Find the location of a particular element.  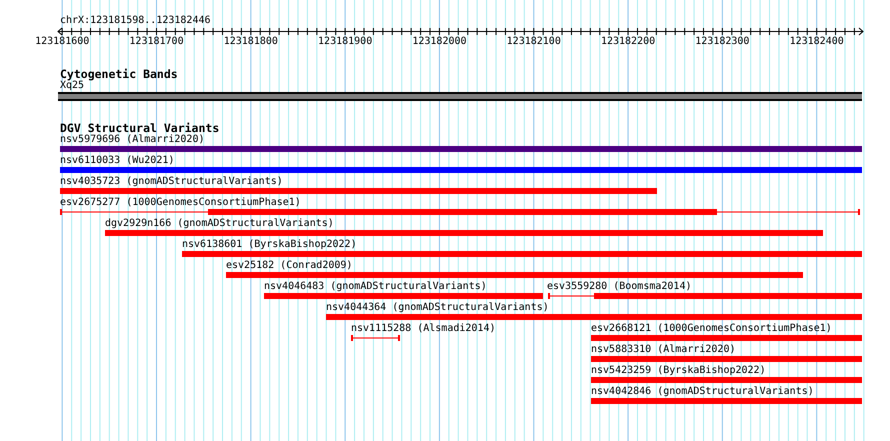

ruler-tick-label: 123182000 is located at coordinates (439, 42).